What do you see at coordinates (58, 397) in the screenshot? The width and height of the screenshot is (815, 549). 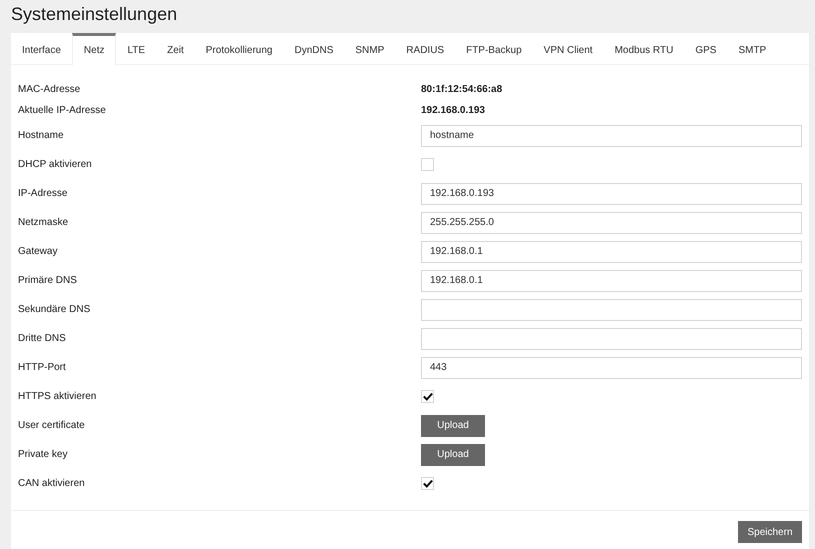 I see `field-label: HTTPS aktivieren` at bounding box center [58, 397].